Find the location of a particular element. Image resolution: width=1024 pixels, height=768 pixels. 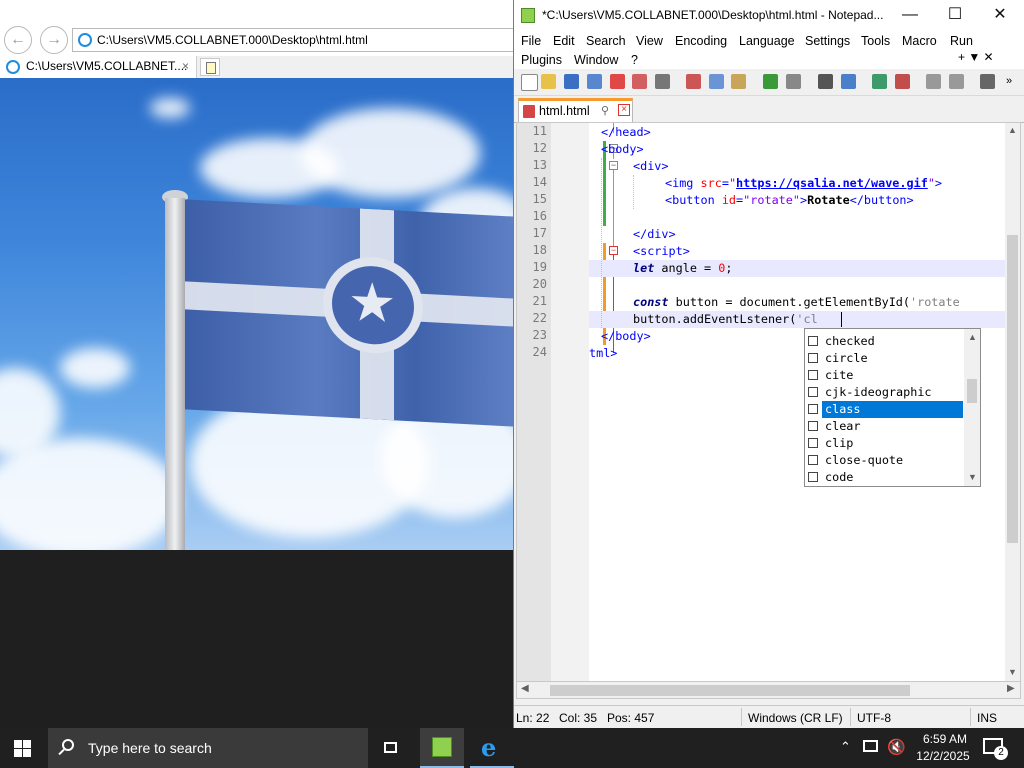

autocomplete-item: cite is located at coordinates (884, 375).